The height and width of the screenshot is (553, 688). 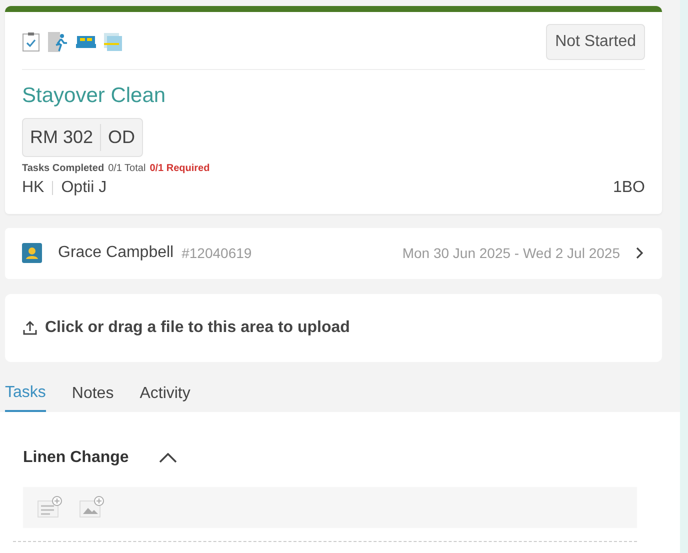 I want to click on add-image-icon, so click(x=92, y=507).